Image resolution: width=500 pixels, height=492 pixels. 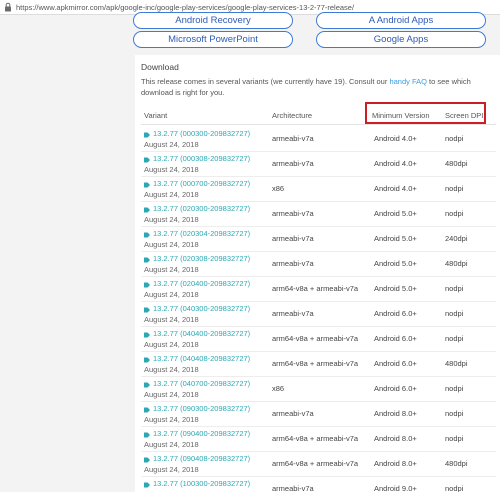 I want to click on variant-version: 13.2.77 (040408-209832727), so click(x=201, y=358).